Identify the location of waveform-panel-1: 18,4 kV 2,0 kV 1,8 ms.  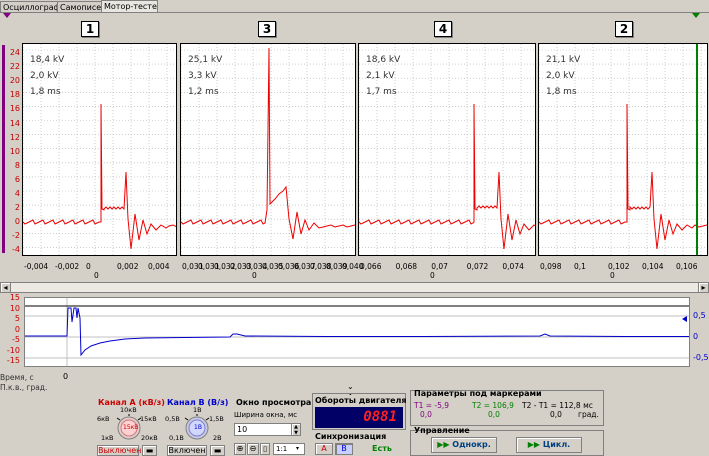
(99, 149).